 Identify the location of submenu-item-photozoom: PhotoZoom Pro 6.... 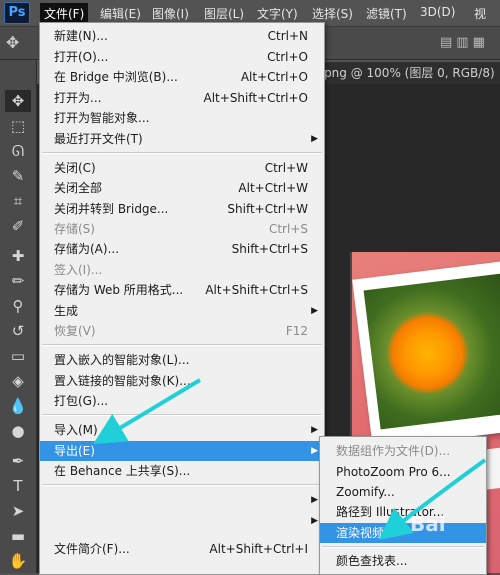
(403, 472).